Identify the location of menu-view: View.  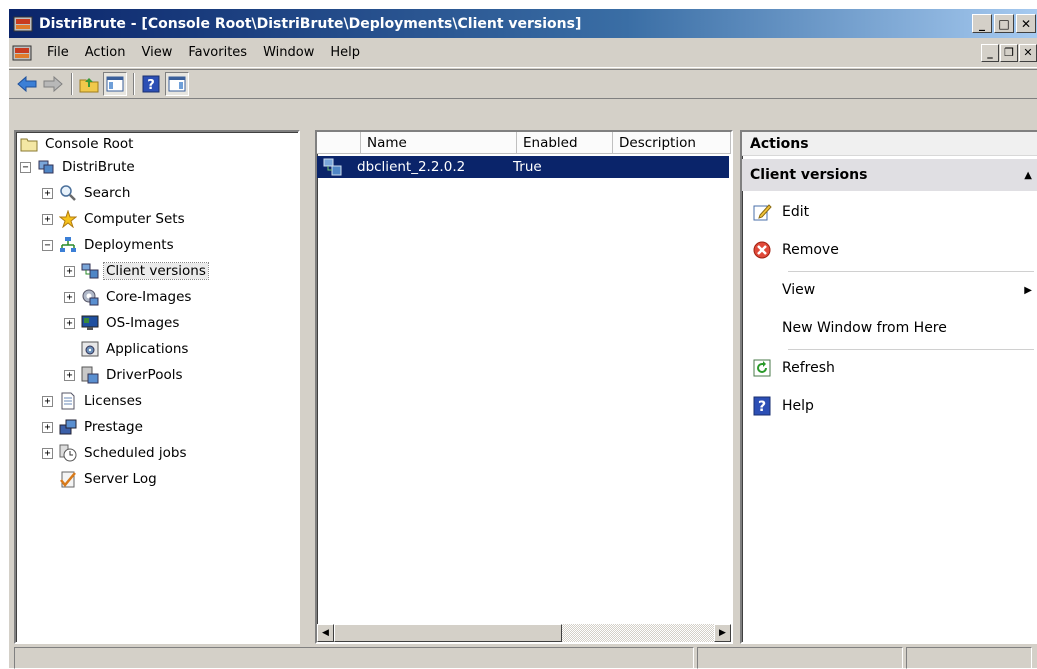
(156, 52).